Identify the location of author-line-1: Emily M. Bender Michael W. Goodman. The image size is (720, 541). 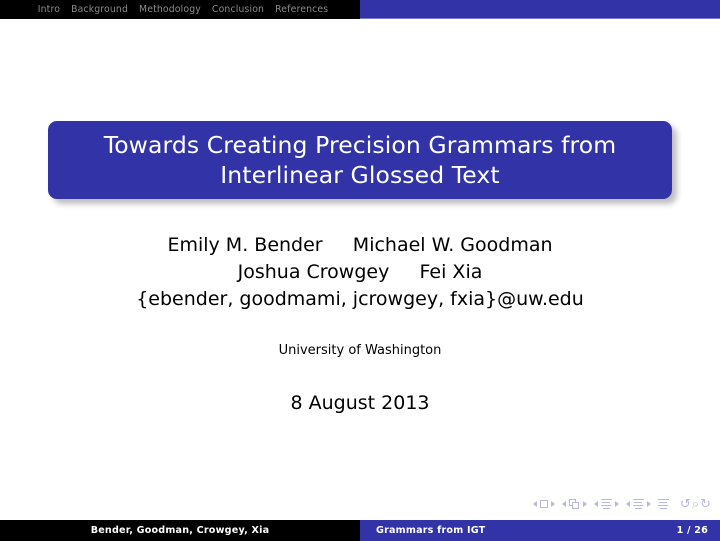
(360, 245).